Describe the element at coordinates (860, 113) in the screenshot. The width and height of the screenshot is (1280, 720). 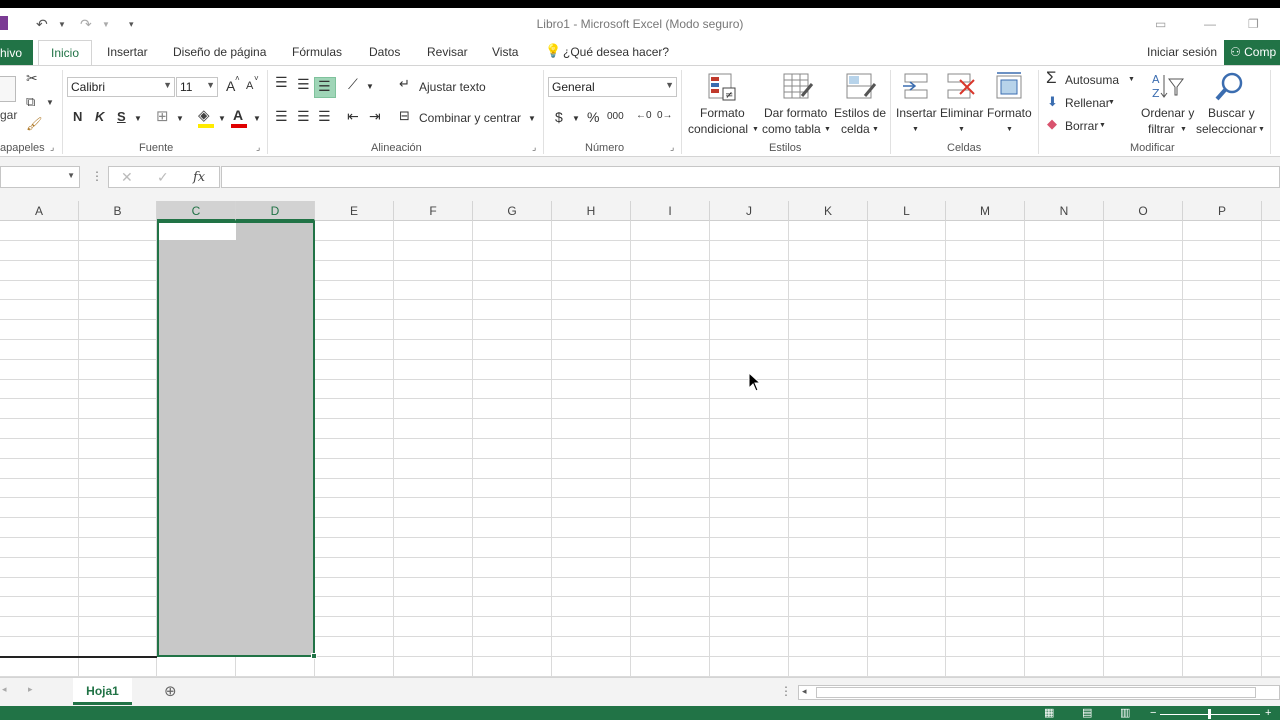
I see `cell-styles-label-1: Estilos de` at that location.